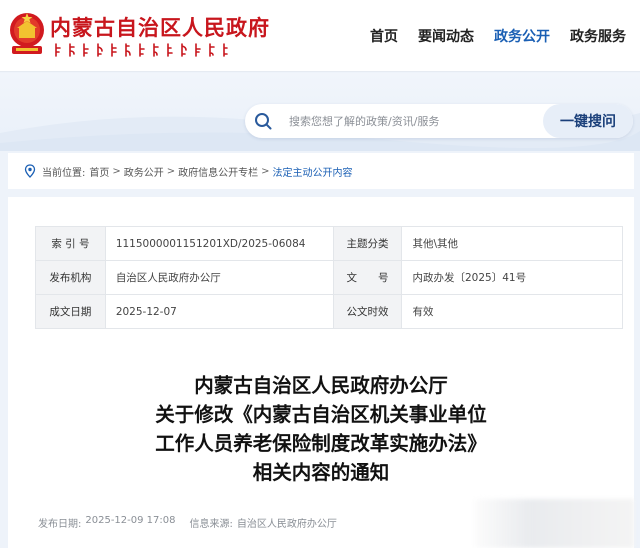  Describe the element at coordinates (141, 50) in the screenshot. I see `mongolian-script-logo` at that location.